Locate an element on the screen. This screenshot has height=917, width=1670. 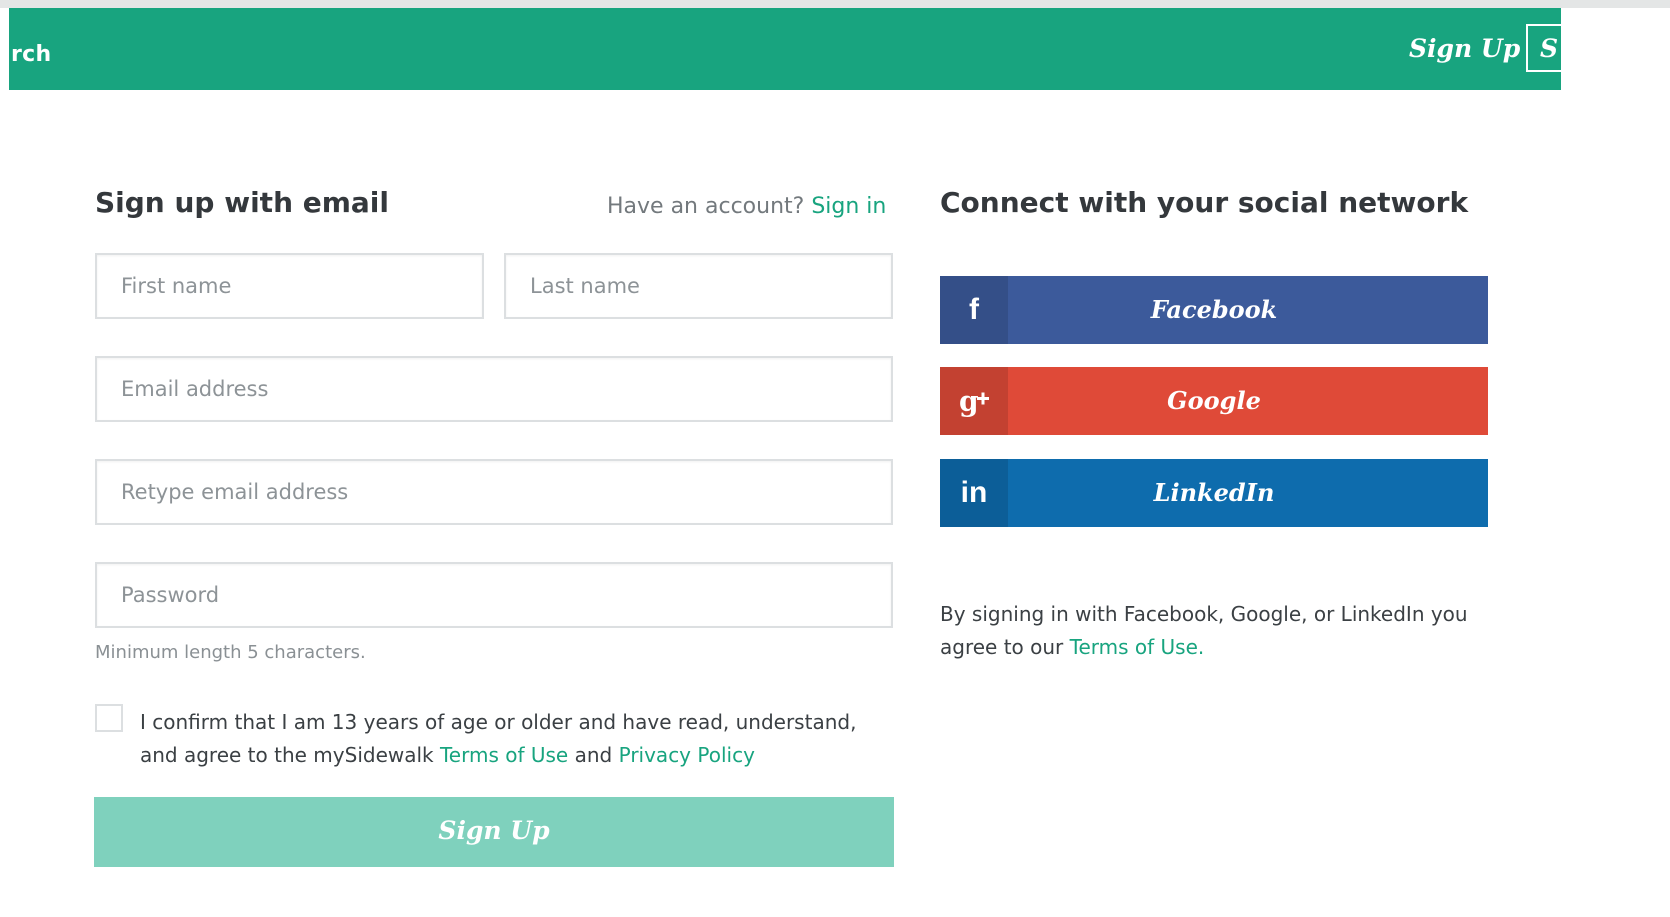
nav-signin-button: S is located at coordinates (1548, 48).